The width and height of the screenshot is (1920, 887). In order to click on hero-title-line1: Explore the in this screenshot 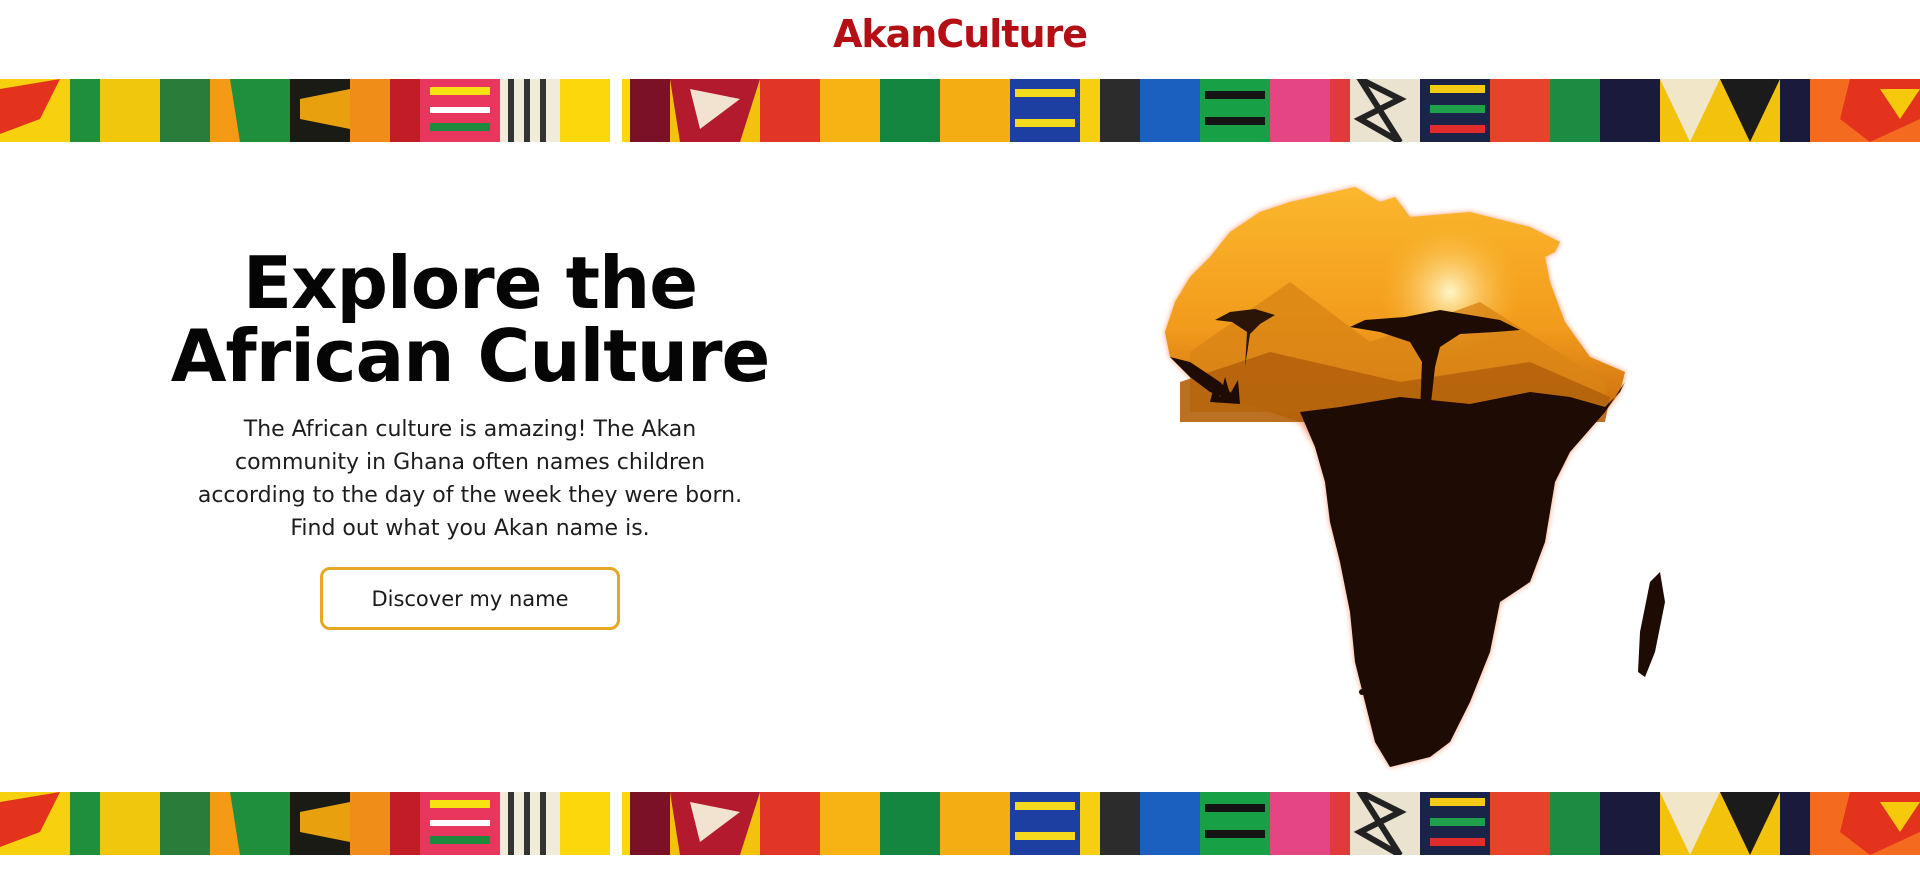, I will do `click(470, 283)`.